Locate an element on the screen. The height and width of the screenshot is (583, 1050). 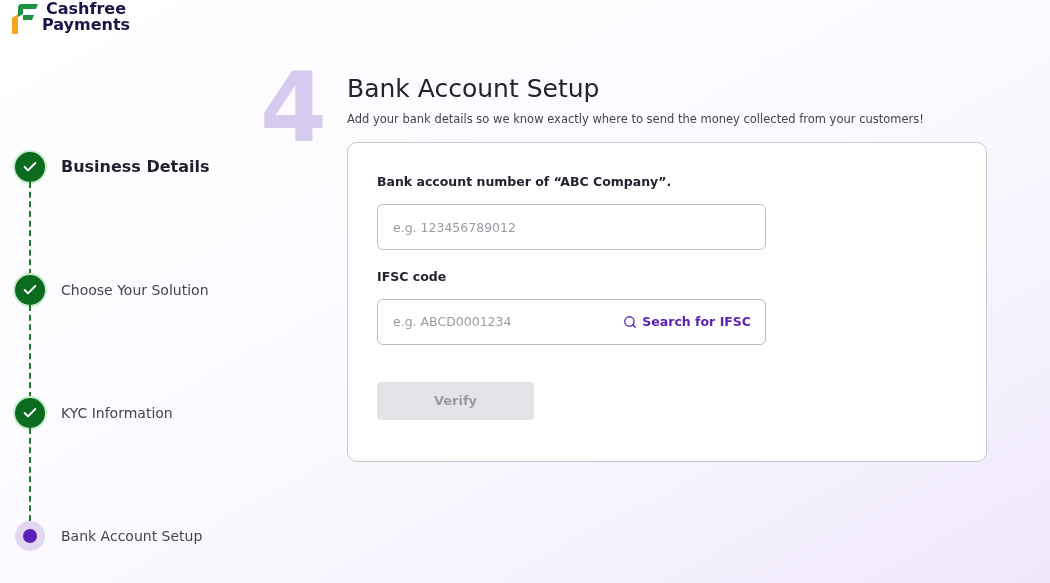
step-label: Choose Your Solution is located at coordinates (135, 290).